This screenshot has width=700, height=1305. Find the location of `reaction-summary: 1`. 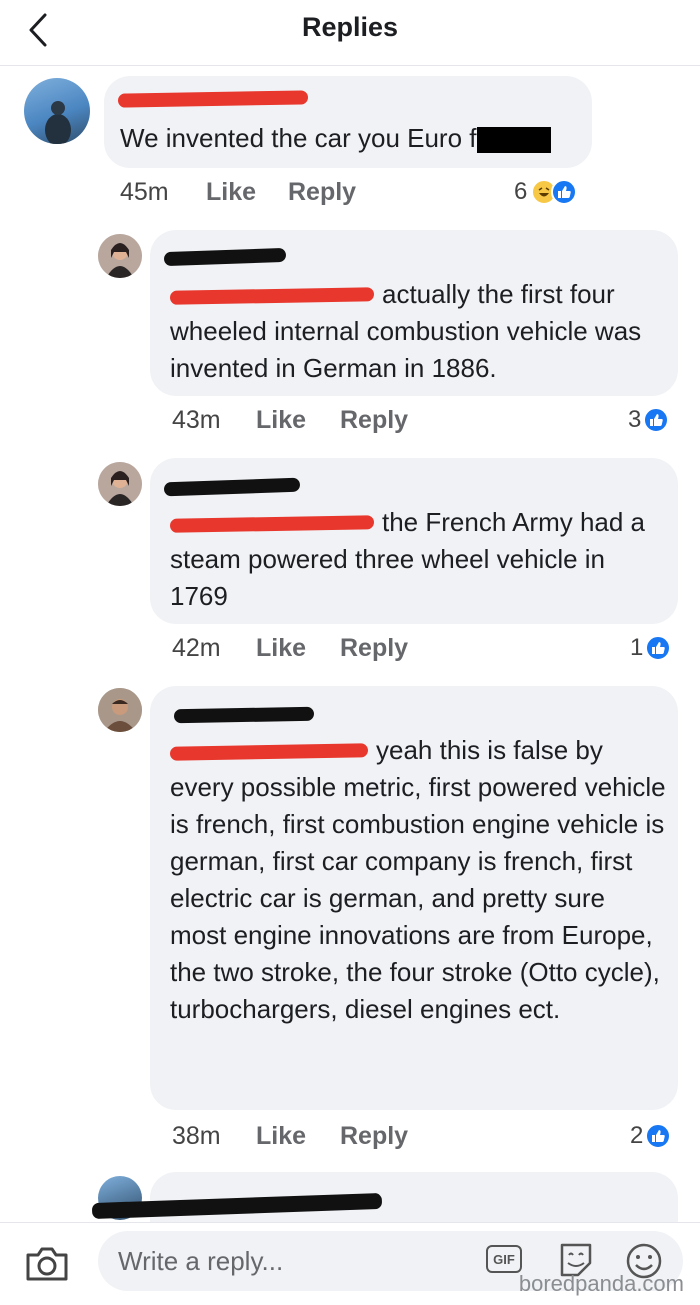

reaction-summary: 1 is located at coordinates (651, 648).